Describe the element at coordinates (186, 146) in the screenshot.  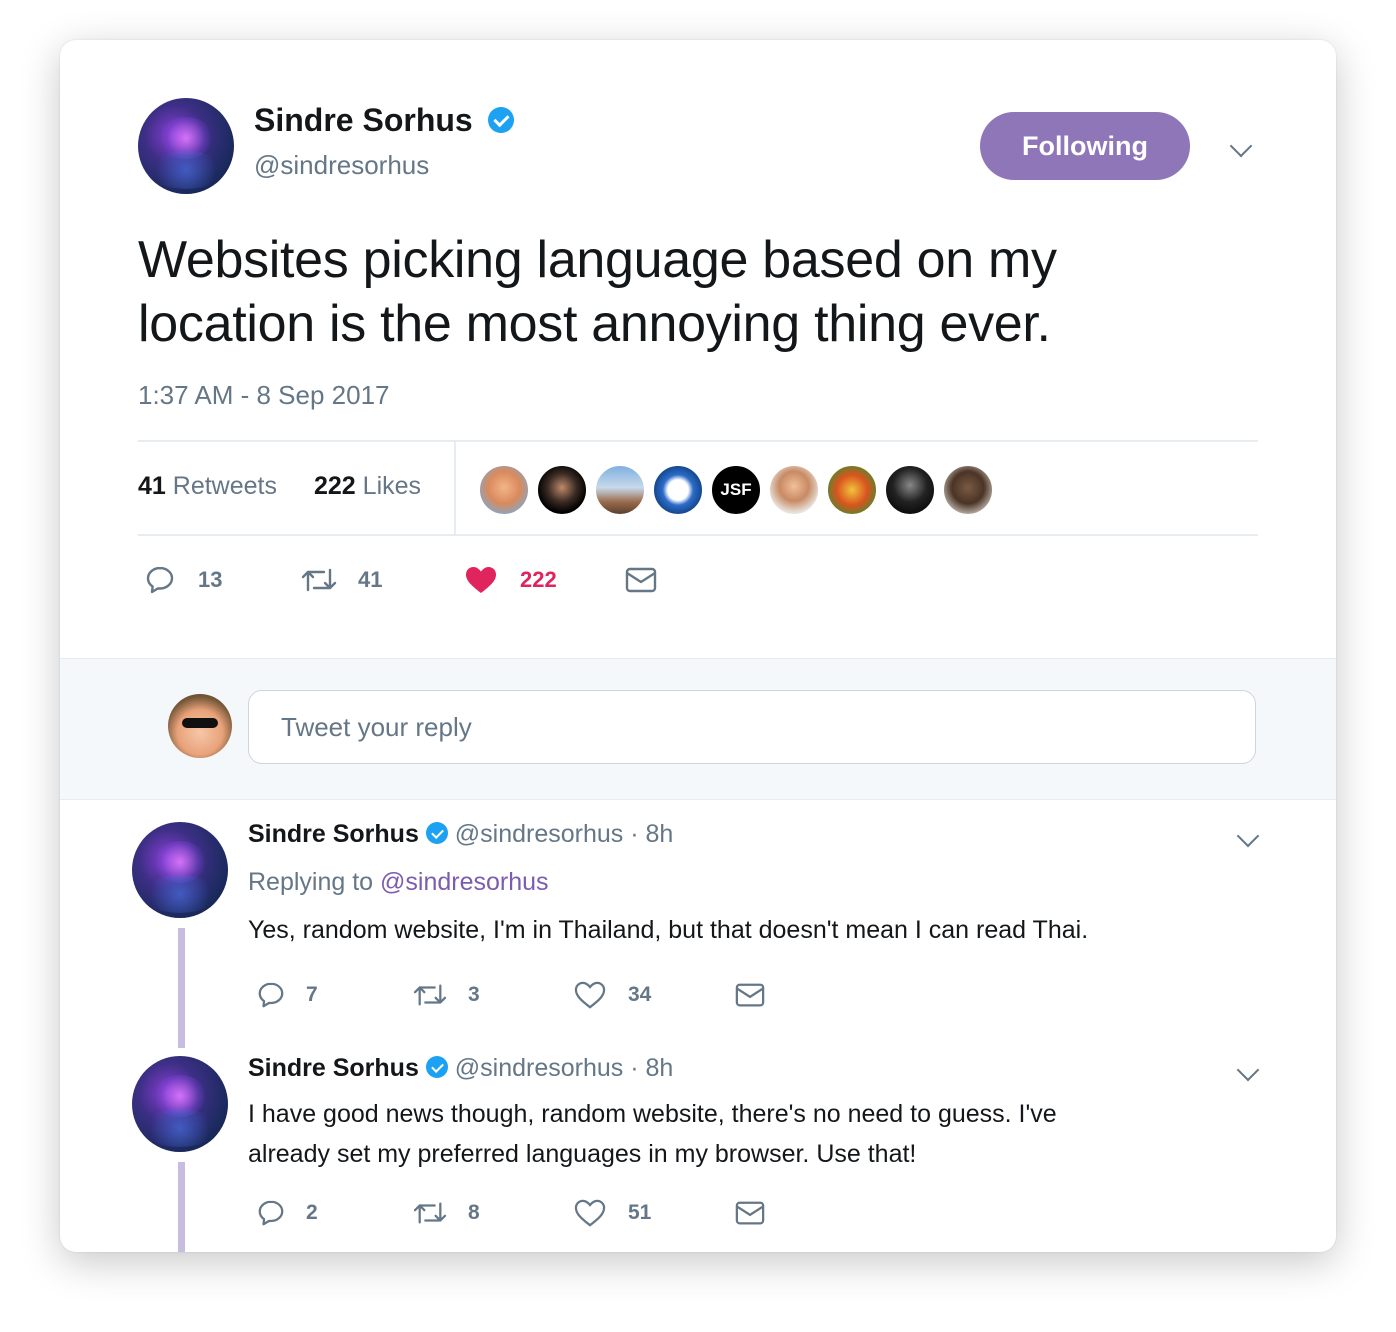
I see `author-avatar` at that location.